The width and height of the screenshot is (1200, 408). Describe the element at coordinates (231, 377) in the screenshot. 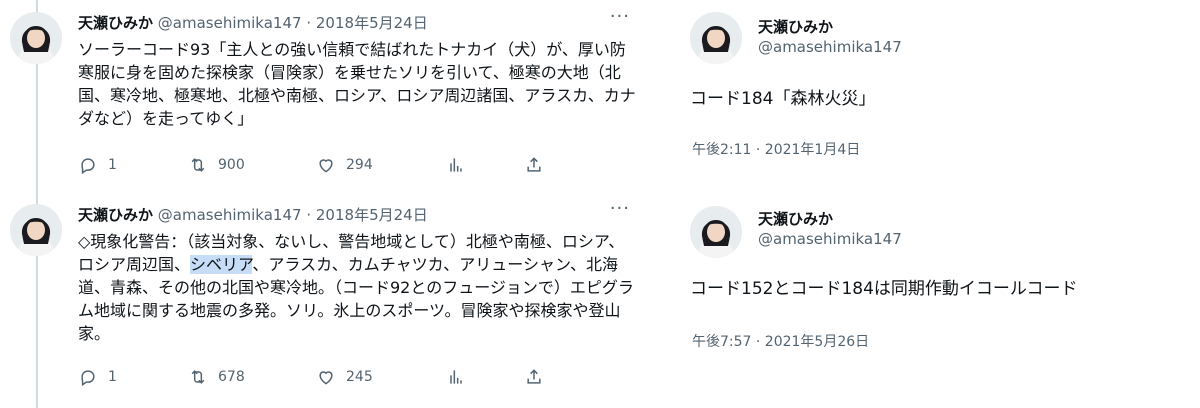

I see `retweet-count: 678` at that location.